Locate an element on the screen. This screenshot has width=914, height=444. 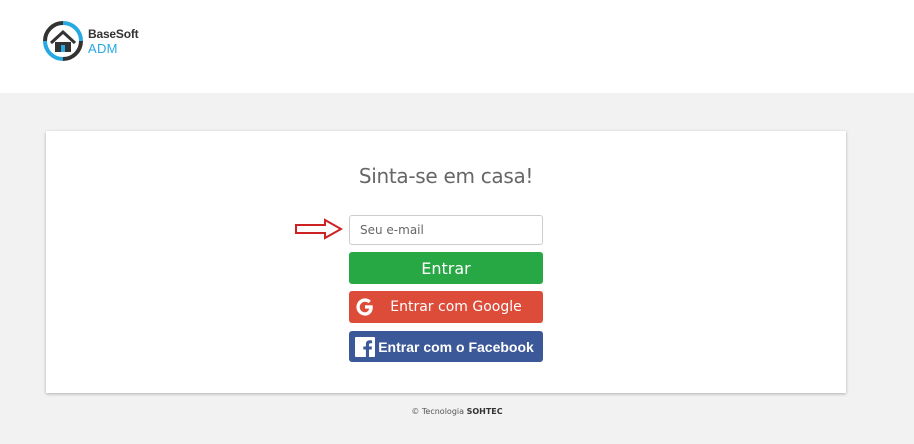
footer-company: SOHTEC is located at coordinates (484, 411).